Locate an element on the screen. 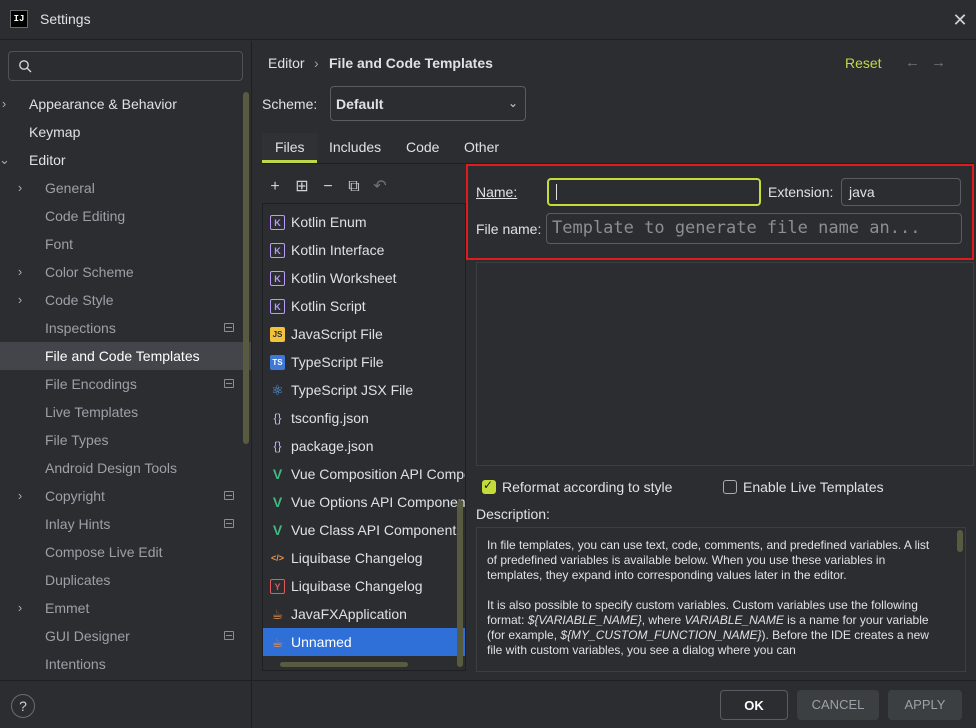  list-item: ☕ JavaFXApplication is located at coordinates (364, 614).